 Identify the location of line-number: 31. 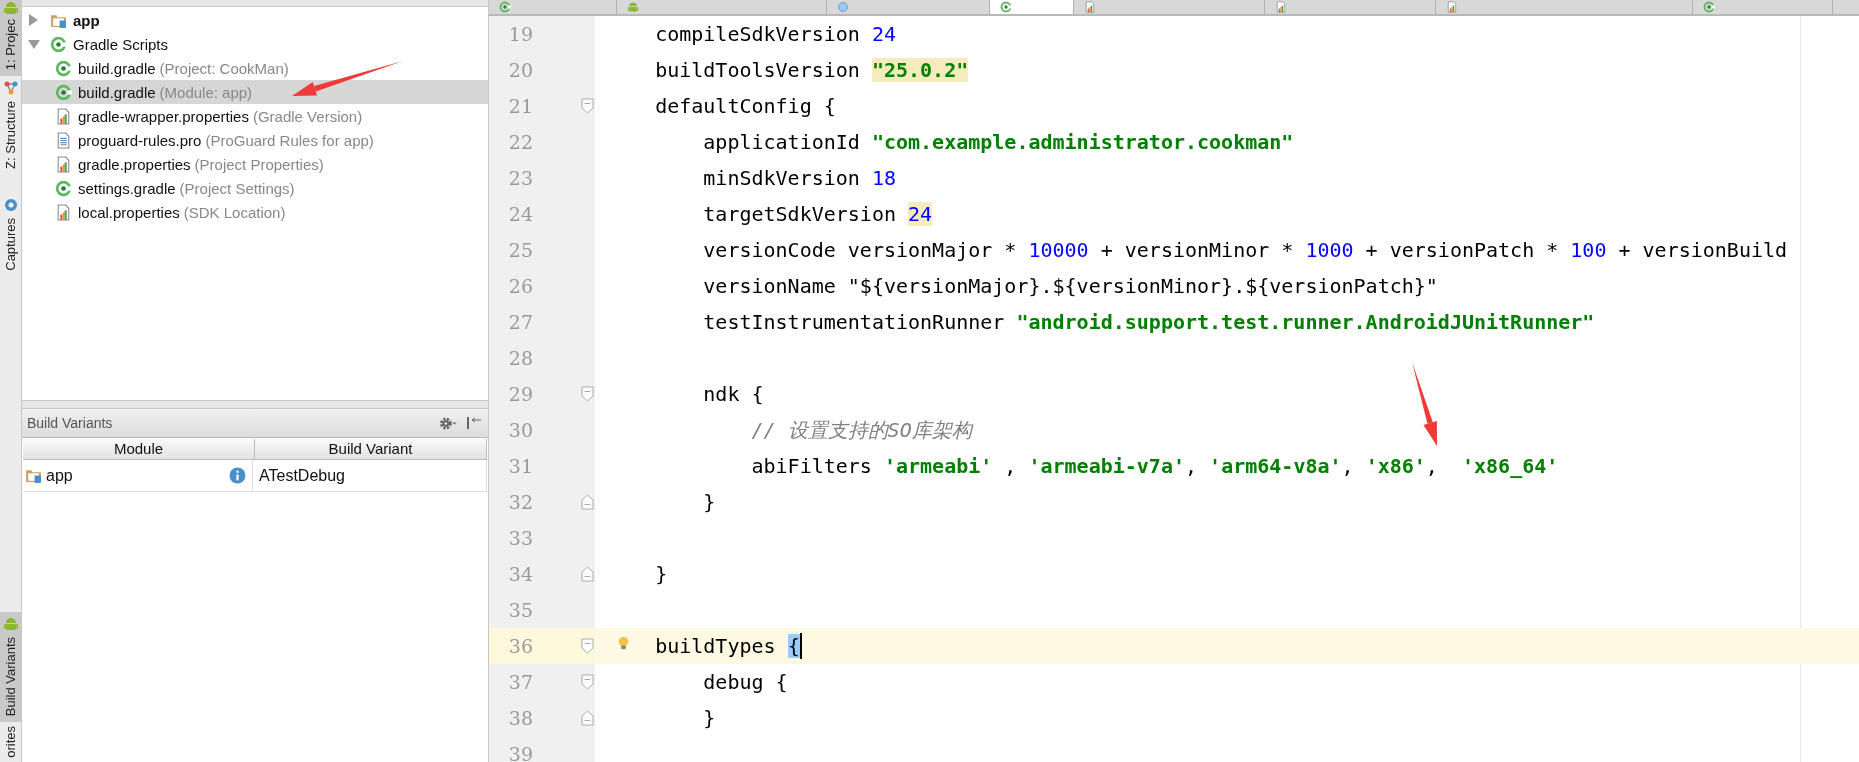
(520, 466).